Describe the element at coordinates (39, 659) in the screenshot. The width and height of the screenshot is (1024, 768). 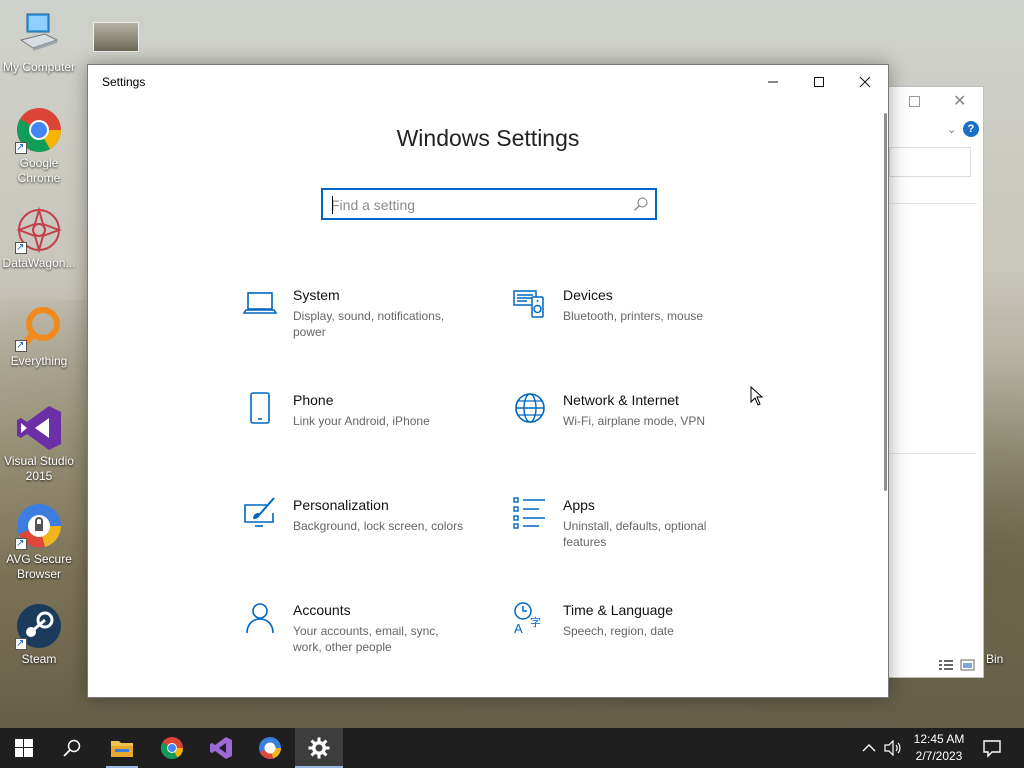
I see `desktop-icon-label: Steam` at that location.